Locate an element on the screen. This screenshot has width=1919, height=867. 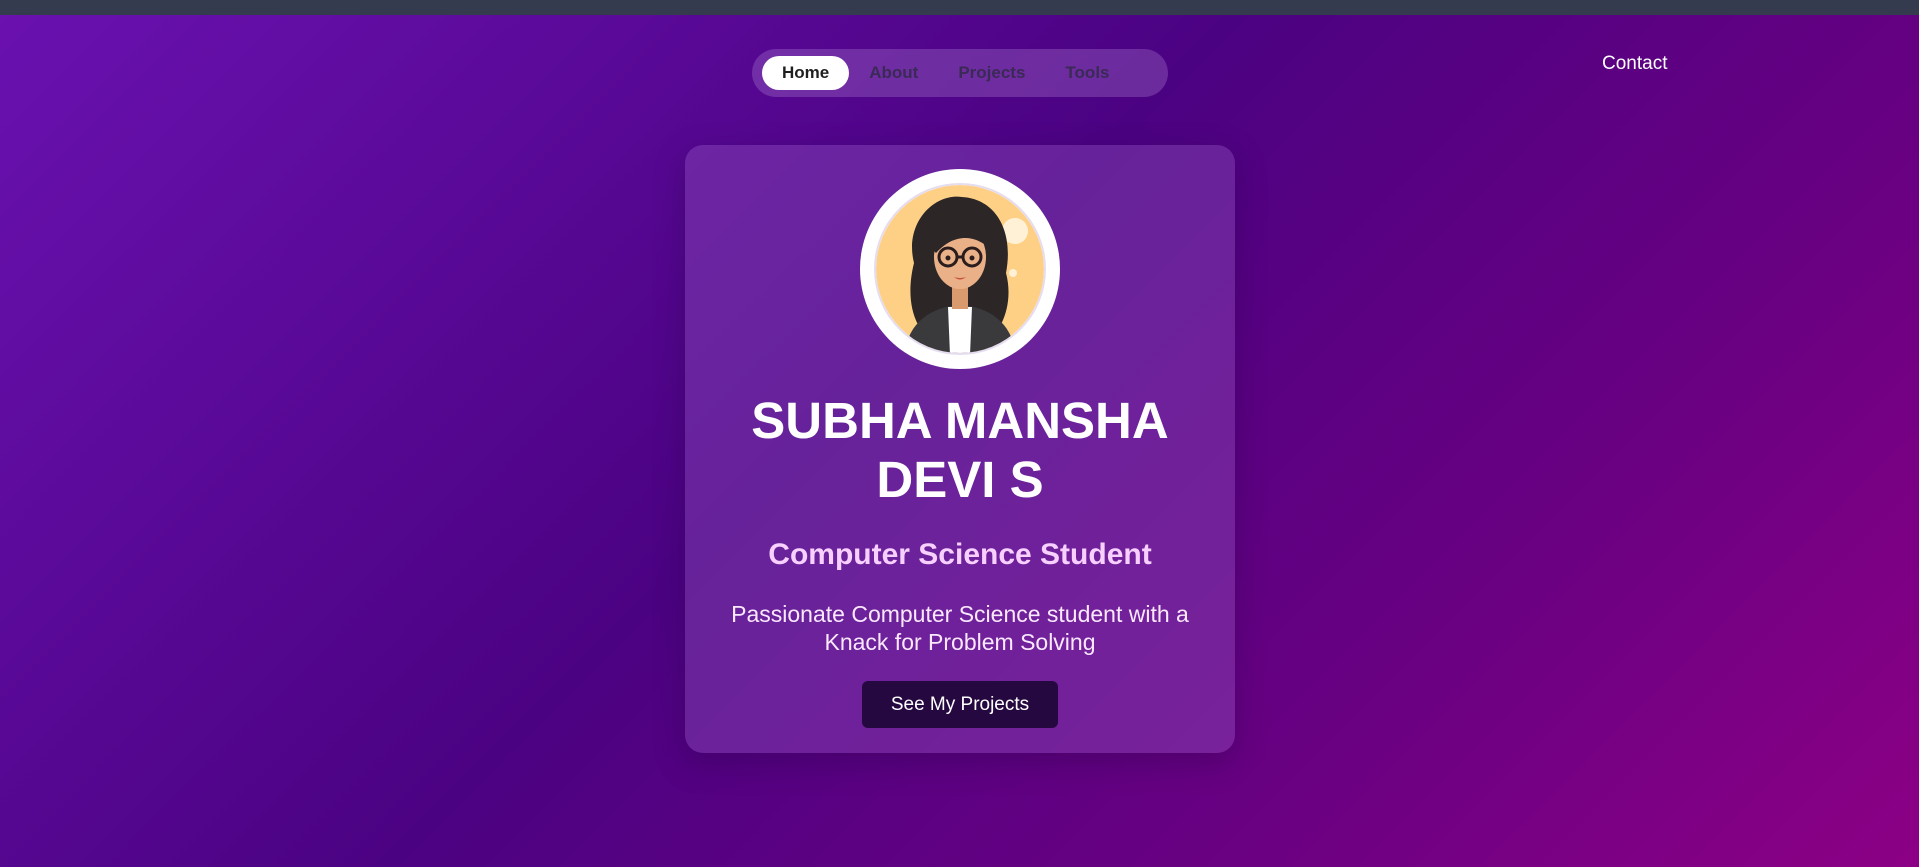
profile-role: Computer Science Student is located at coordinates (960, 554).